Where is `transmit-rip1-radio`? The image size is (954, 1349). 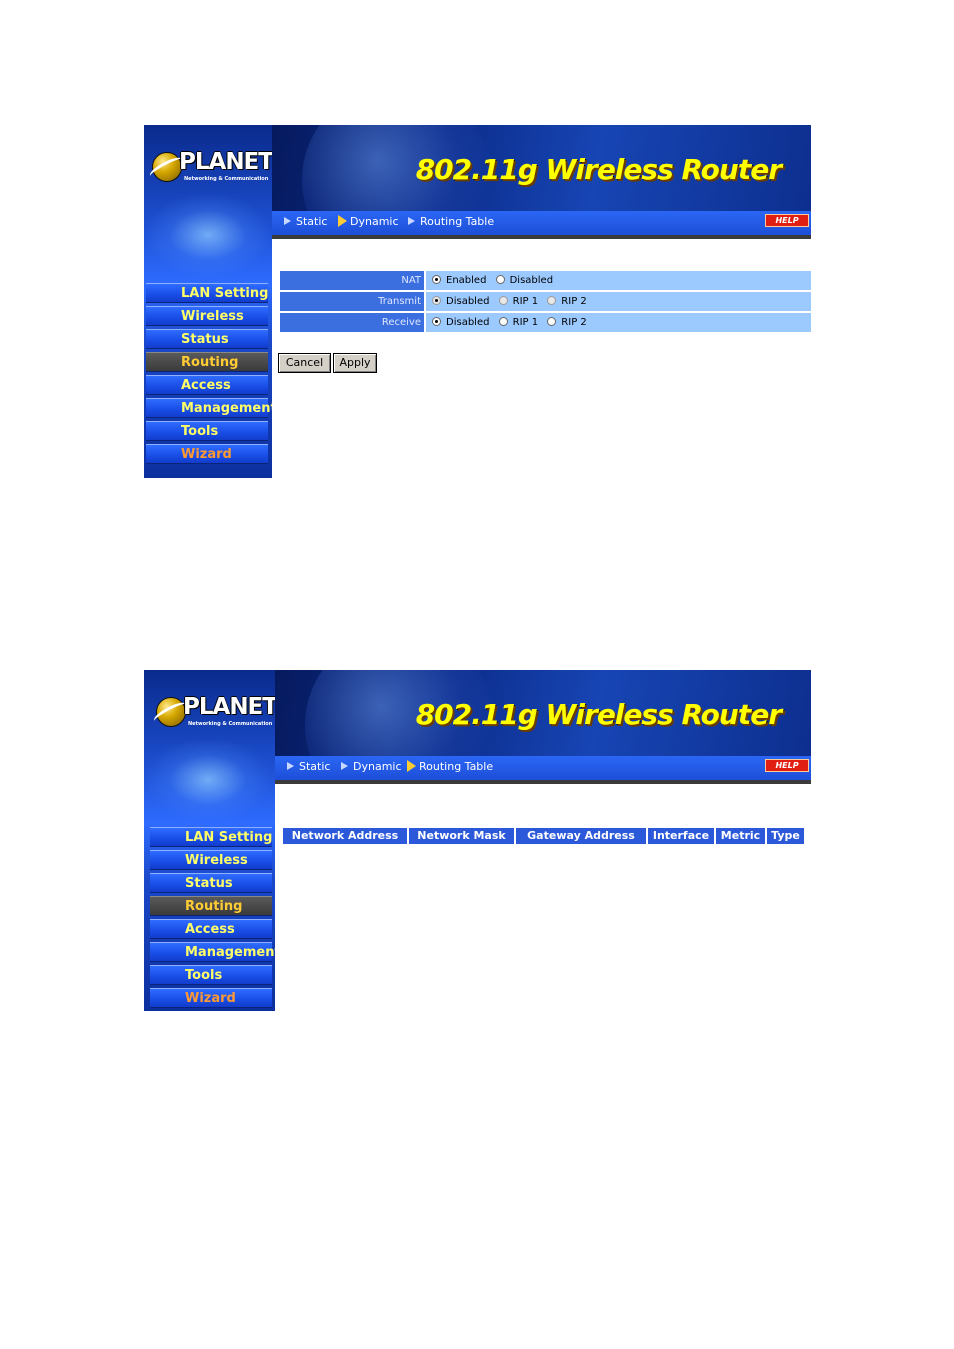 transmit-rip1-radio is located at coordinates (503, 300).